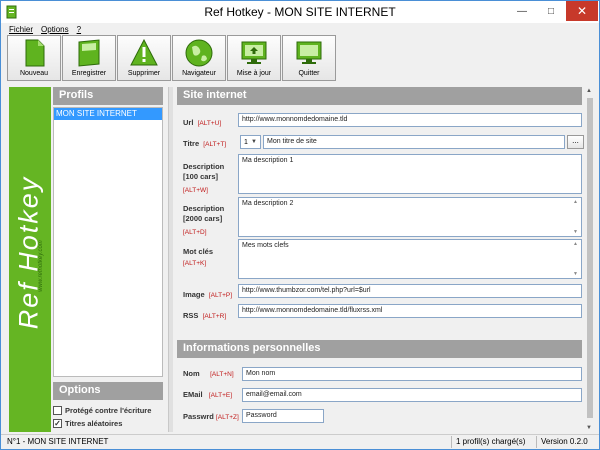 The width and height of the screenshot is (600, 450). I want to click on globe-icon, so click(199, 53).